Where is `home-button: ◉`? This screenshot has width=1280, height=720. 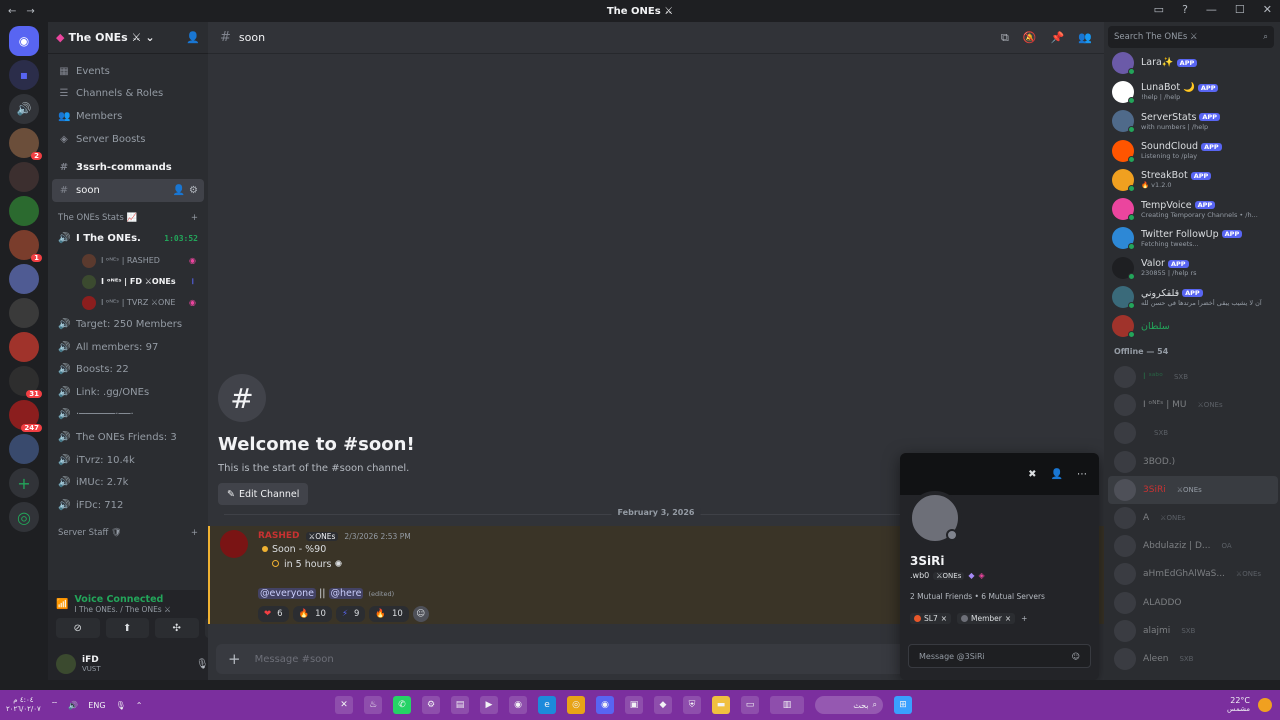 home-button: ◉ is located at coordinates (24, 41).